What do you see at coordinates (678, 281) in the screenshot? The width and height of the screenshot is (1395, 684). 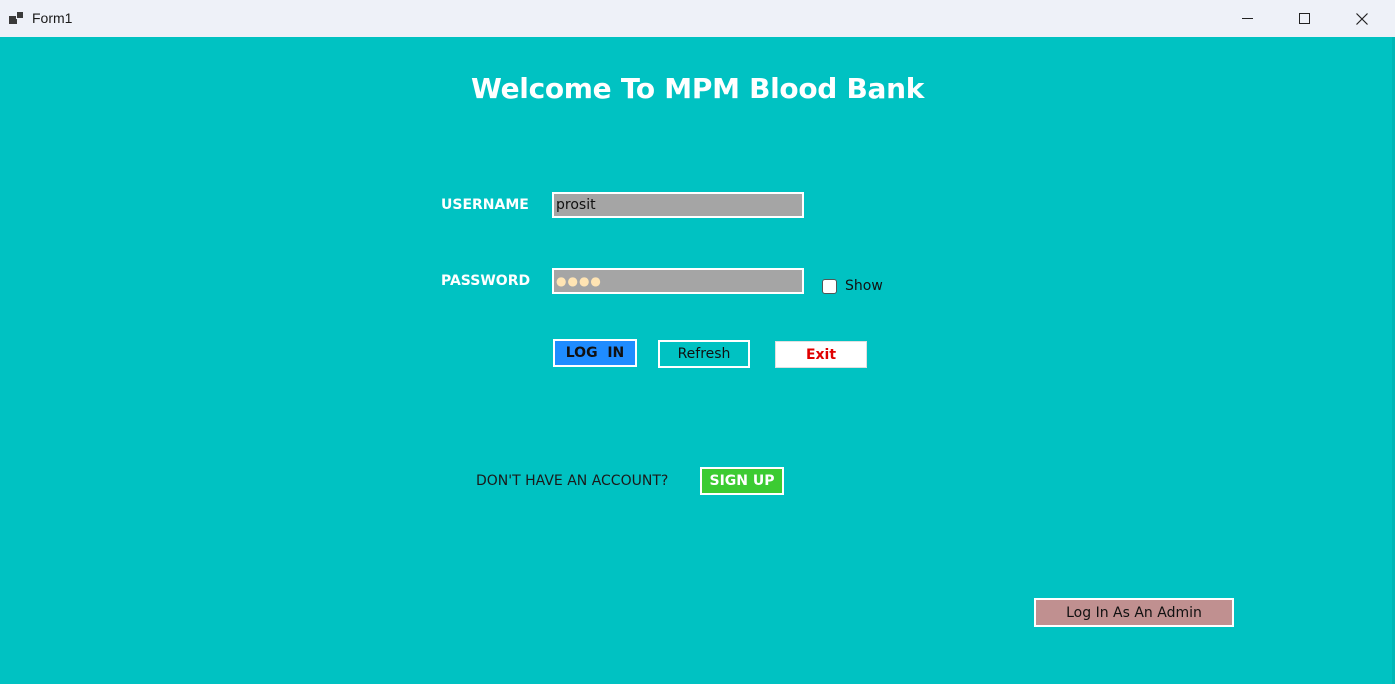 I see `password-input: ●●●●` at bounding box center [678, 281].